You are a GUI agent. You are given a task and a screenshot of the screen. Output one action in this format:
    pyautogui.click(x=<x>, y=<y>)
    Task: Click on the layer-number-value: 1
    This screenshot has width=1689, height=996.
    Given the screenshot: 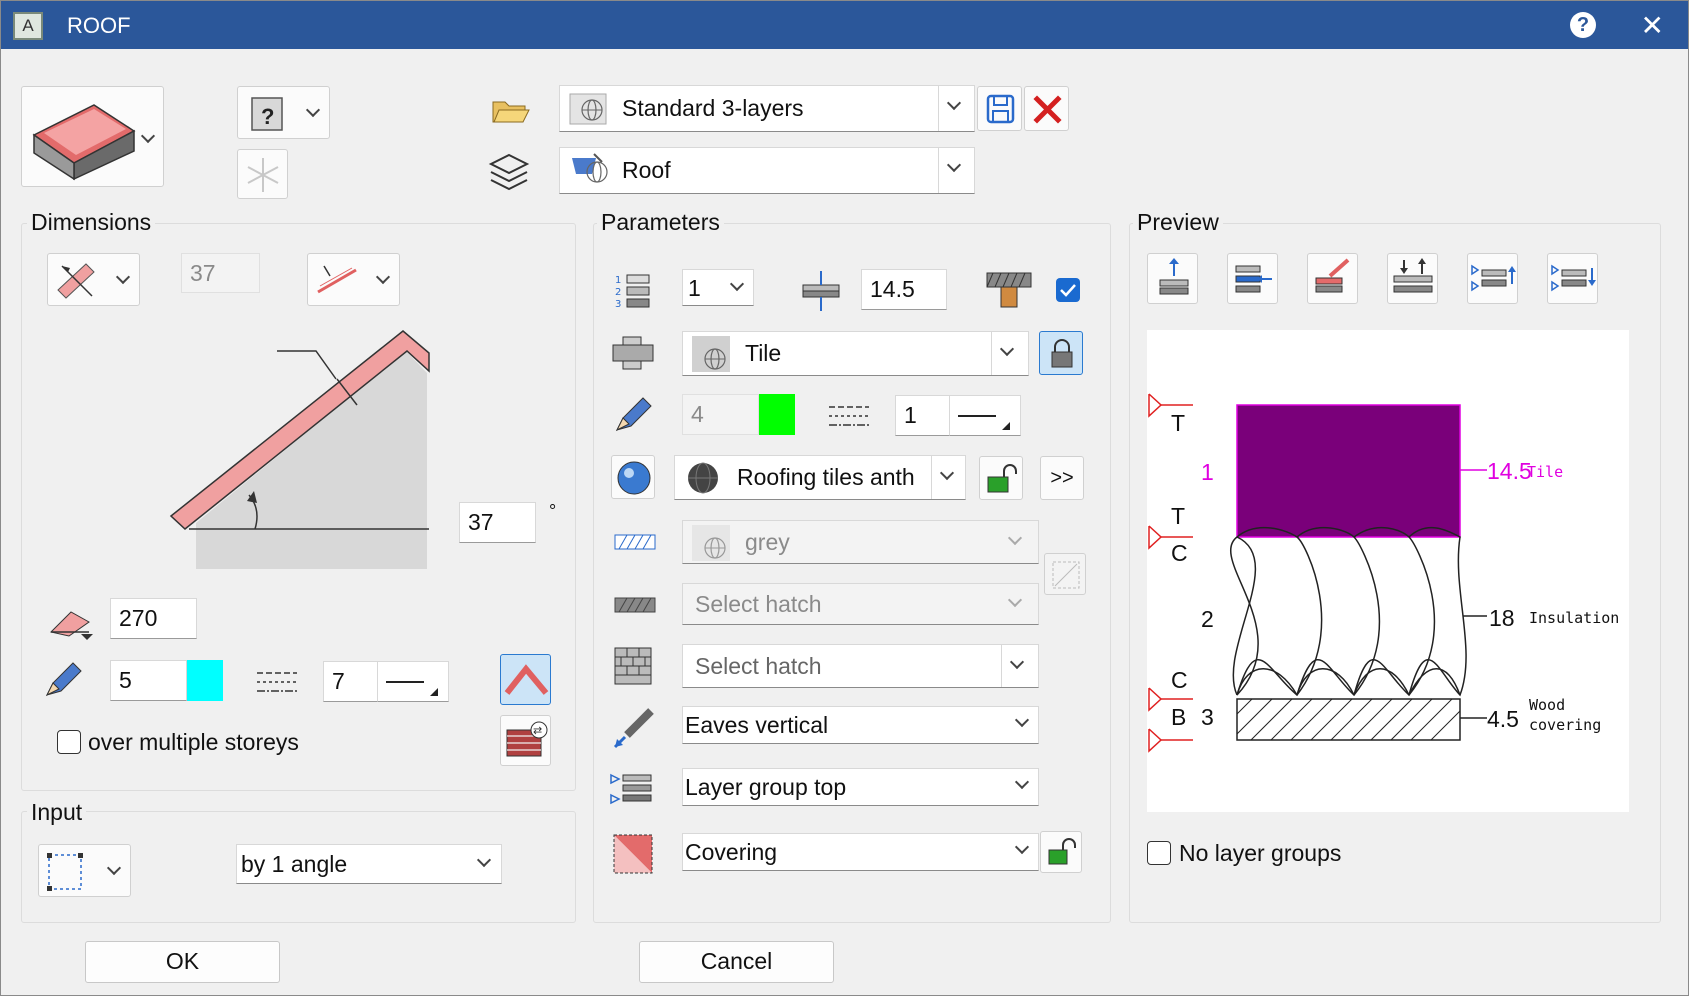 What is the action you would take?
    pyautogui.click(x=694, y=288)
    